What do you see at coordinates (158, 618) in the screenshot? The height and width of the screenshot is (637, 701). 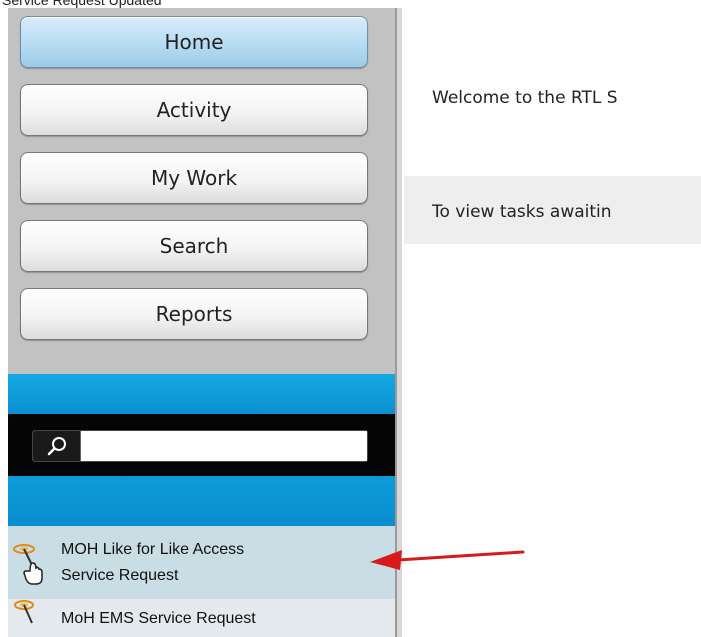 I see `list-item-label-line1: MoH EMS Service Request` at bounding box center [158, 618].